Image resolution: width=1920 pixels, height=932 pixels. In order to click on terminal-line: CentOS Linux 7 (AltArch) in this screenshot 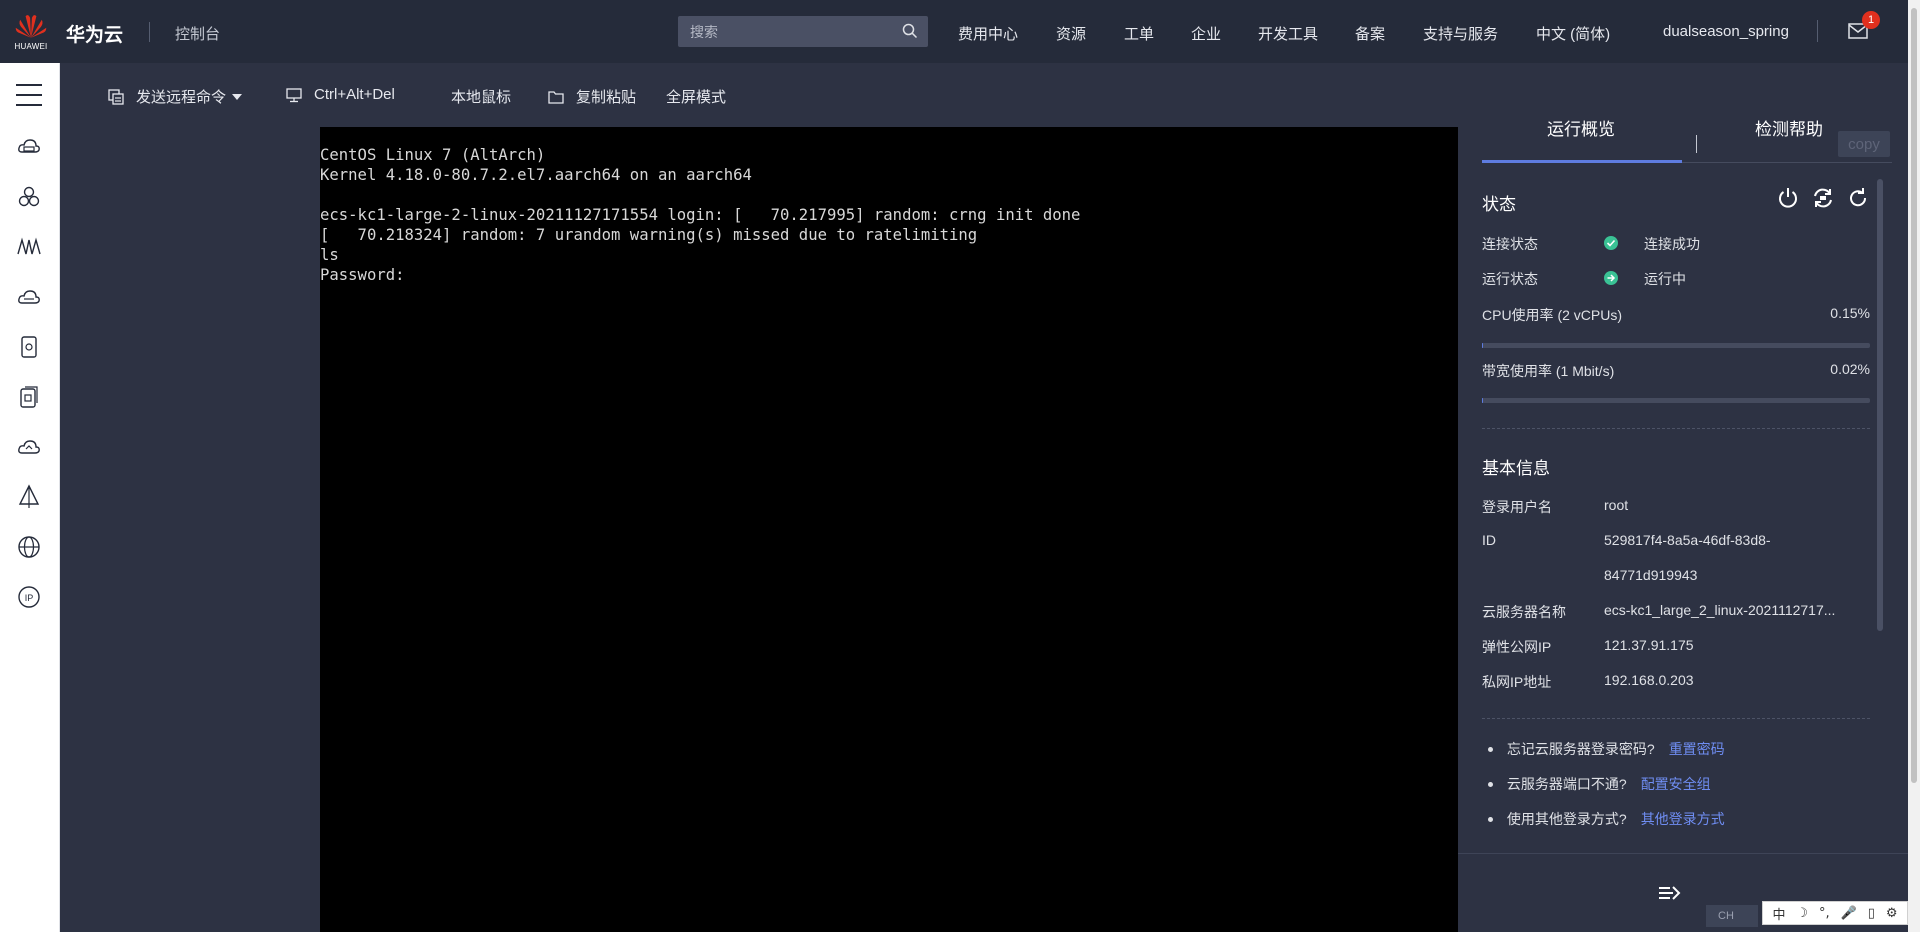, I will do `click(433, 155)`.